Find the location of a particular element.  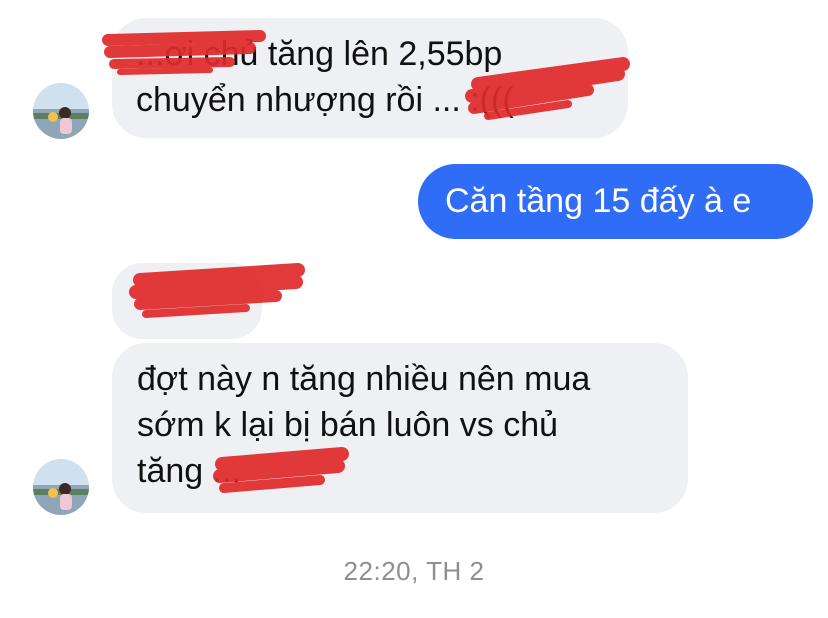

message-timestamp: 22:20, TH 2 is located at coordinates (414, 571).